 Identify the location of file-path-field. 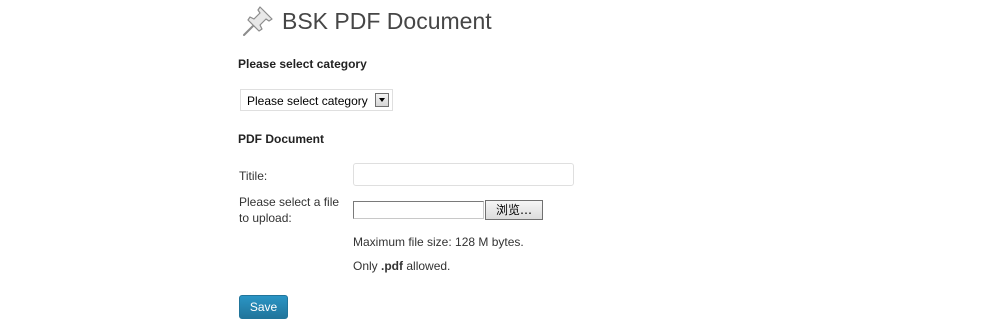
(418, 210).